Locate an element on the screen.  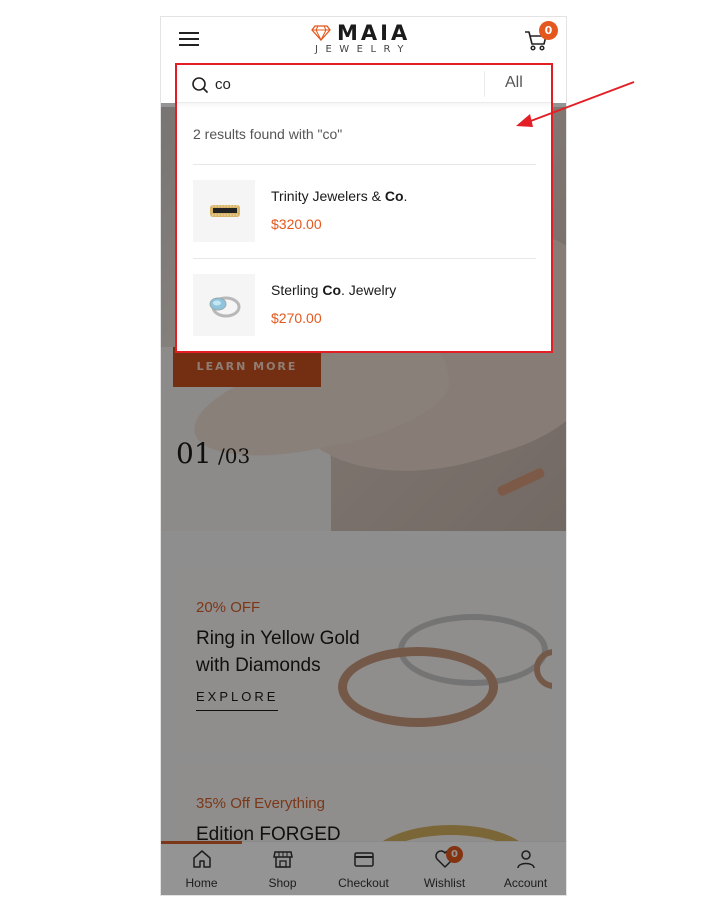
promo-discount: 35% Off Everything is located at coordinates (260, 803).